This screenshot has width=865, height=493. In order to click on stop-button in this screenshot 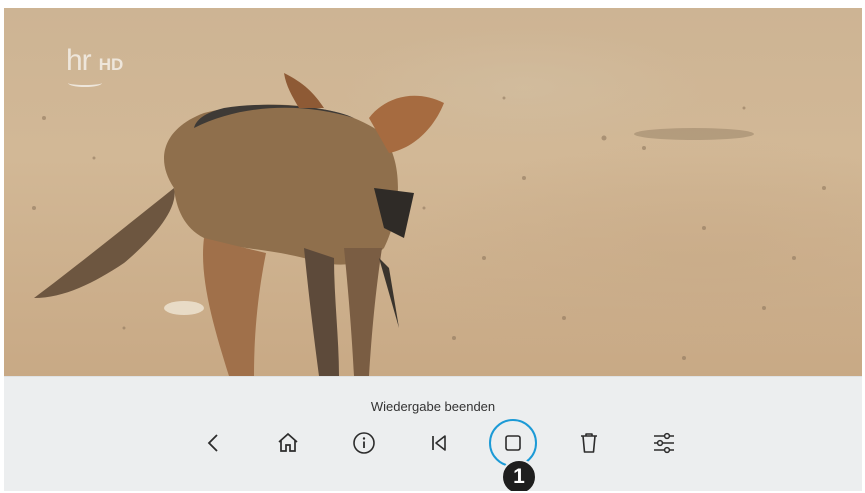, I will do `click(513, 443)`.